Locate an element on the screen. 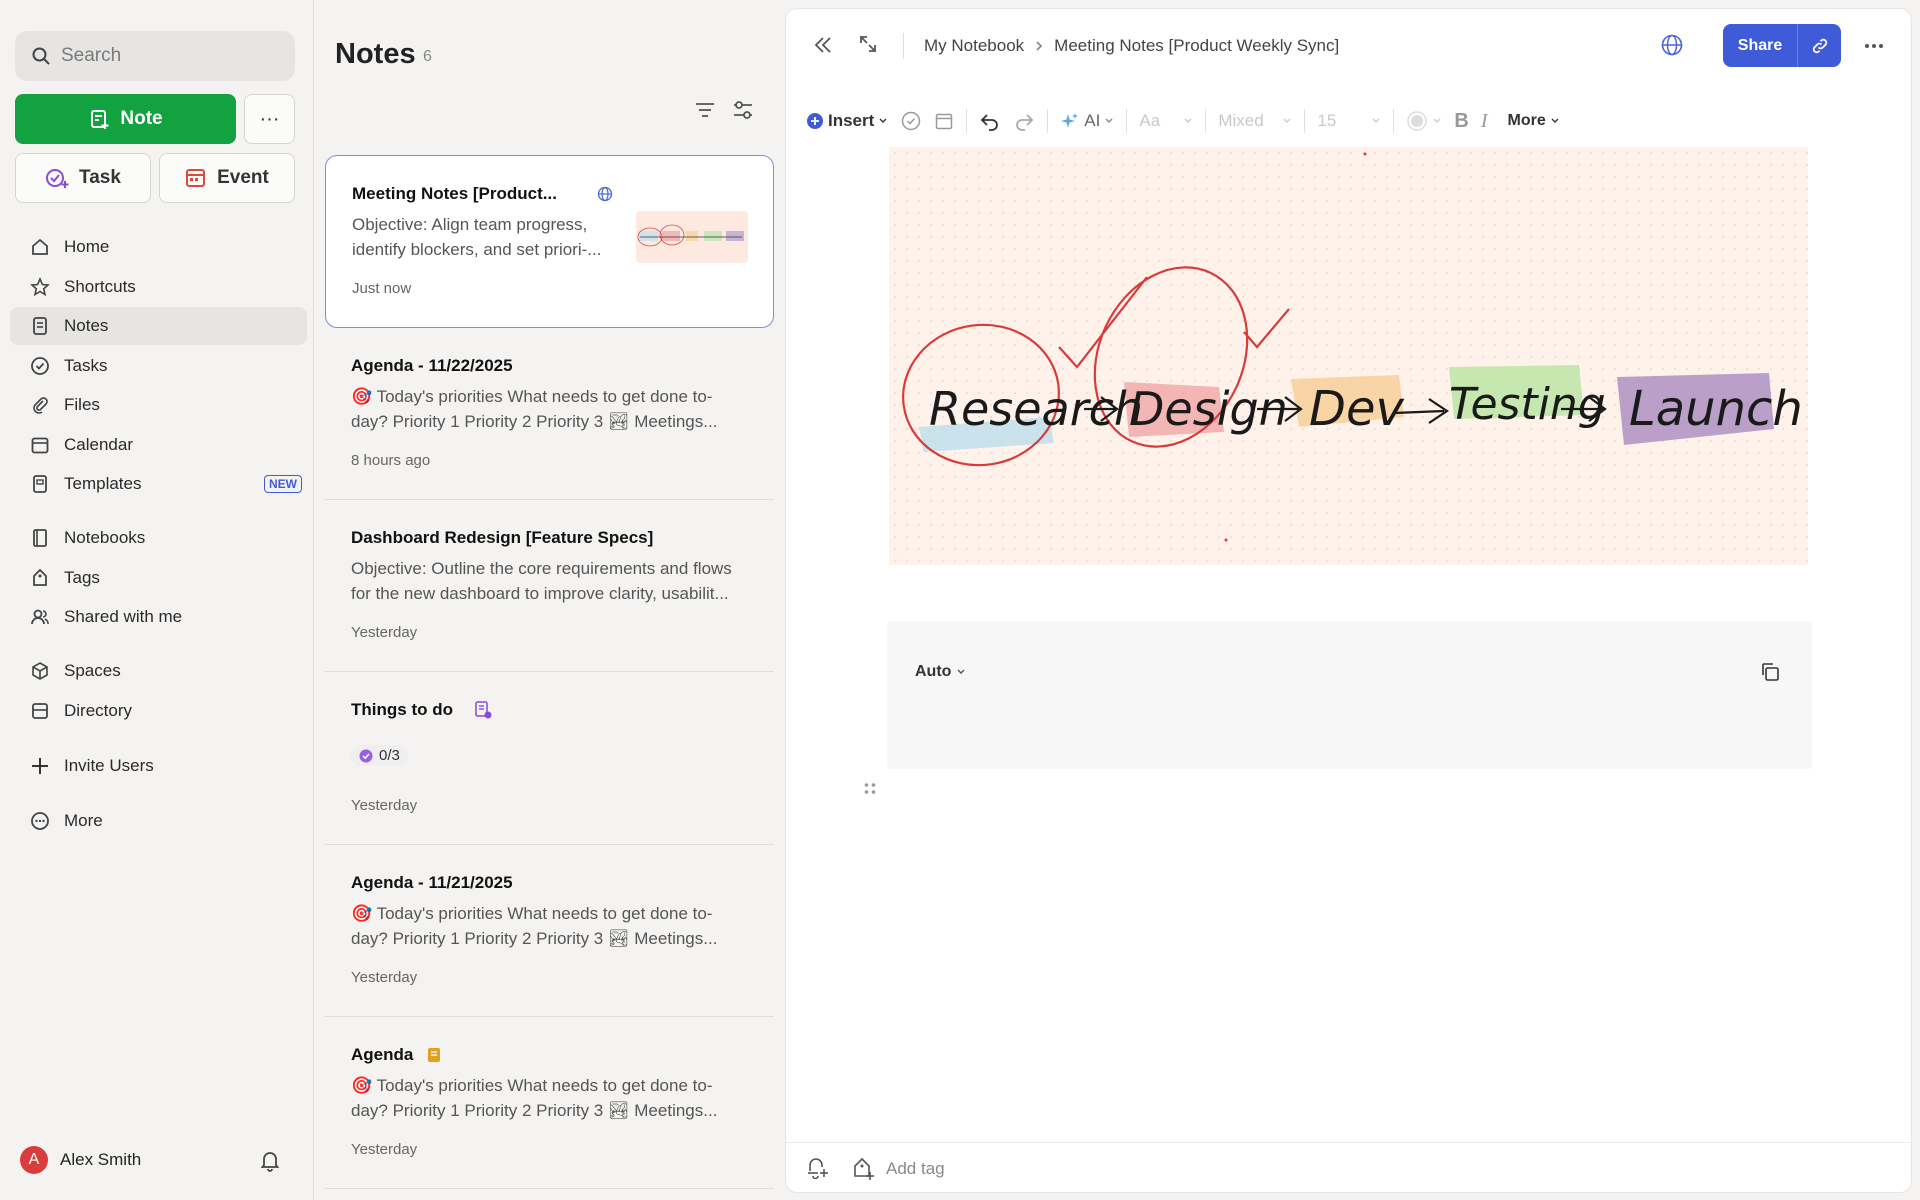 This screenshot has width=1920, height=1200. redo-icon is located at coordinates (1025, 122).